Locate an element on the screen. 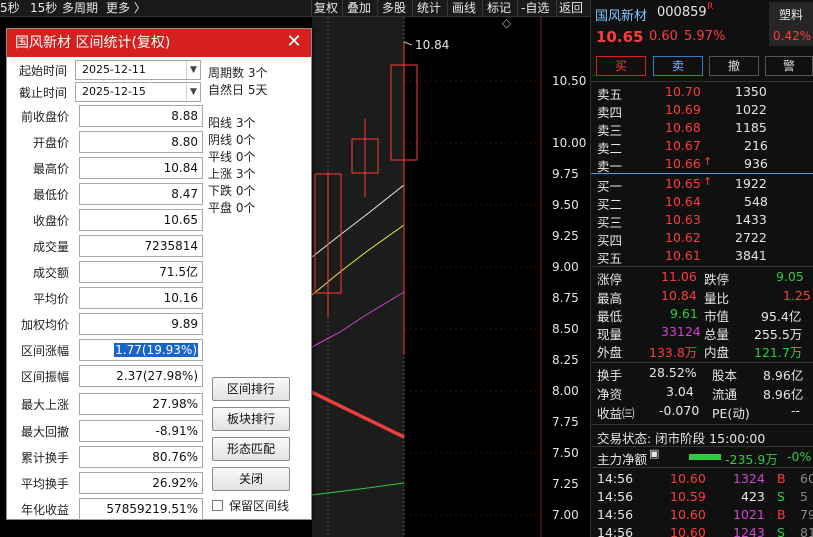 The image size is (813, 537). field-value: 8.47 is located at coordinates (141, 194).